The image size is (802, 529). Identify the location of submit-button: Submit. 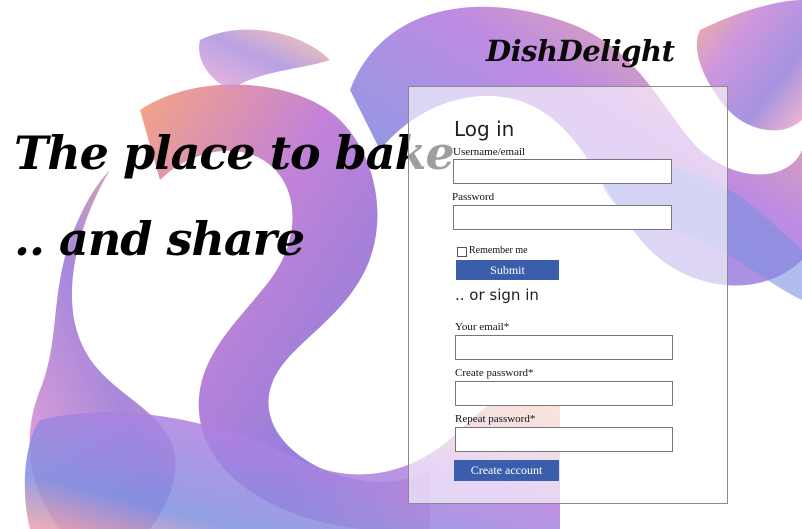
(507, 270).